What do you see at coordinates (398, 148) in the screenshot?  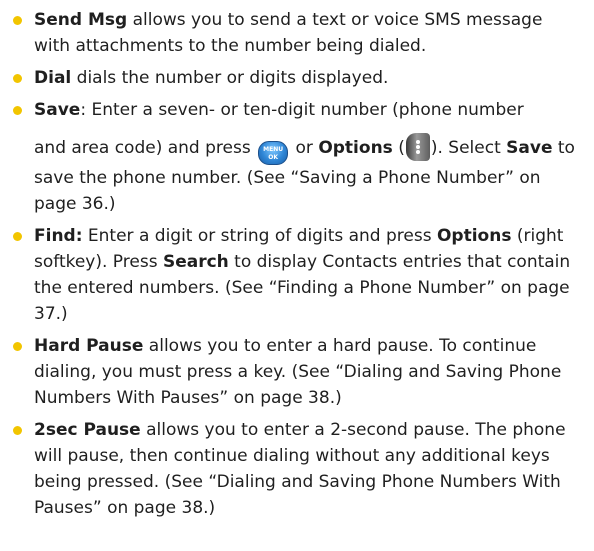 I see `paren-open: (` at bounding box center [398, 148].